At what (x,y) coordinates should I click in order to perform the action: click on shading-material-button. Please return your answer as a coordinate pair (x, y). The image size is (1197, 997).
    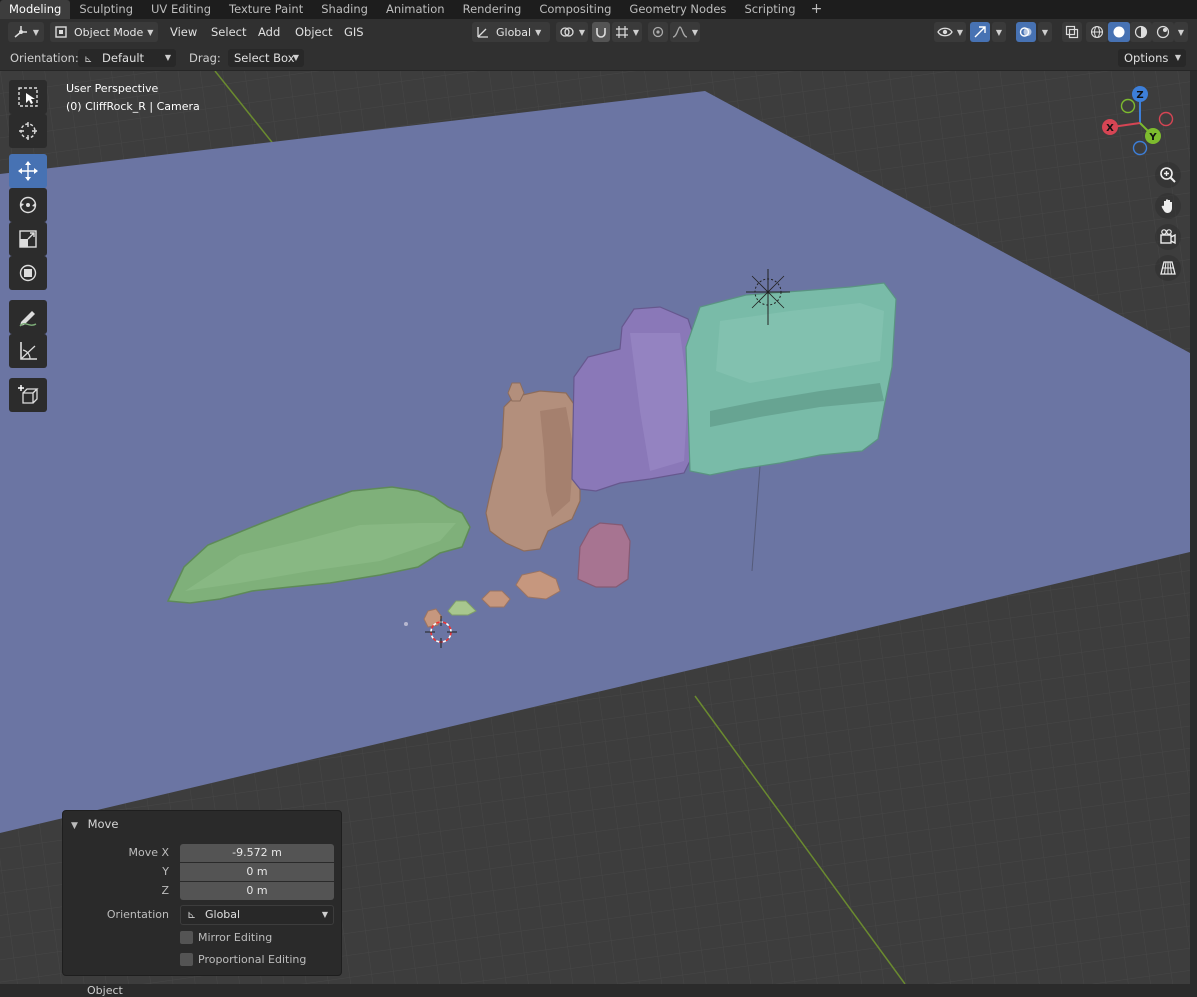
    Looking at the image, I should click on (1141, 32).